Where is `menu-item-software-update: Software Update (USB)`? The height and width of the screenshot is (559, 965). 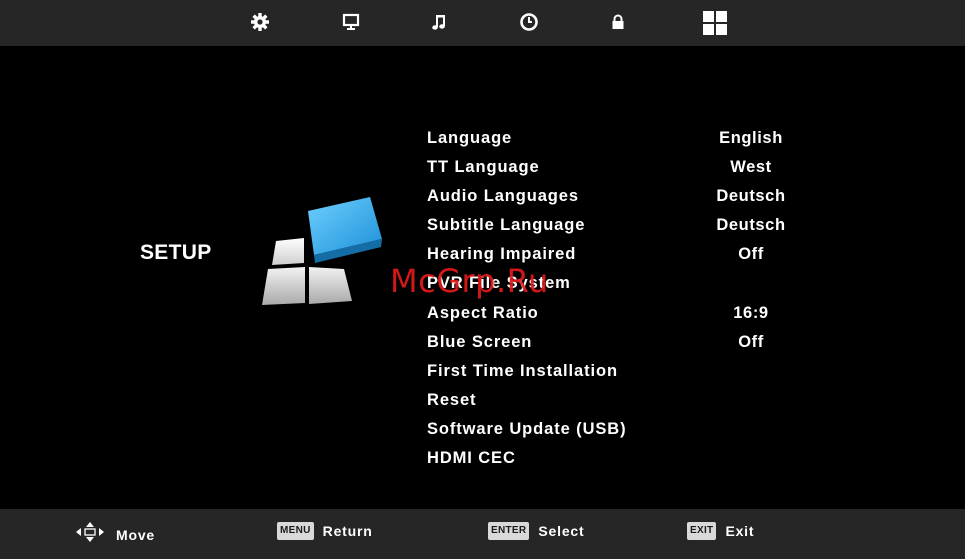 menu-item-software-update: Software Update (USB) is located at coordinates (617, 430).